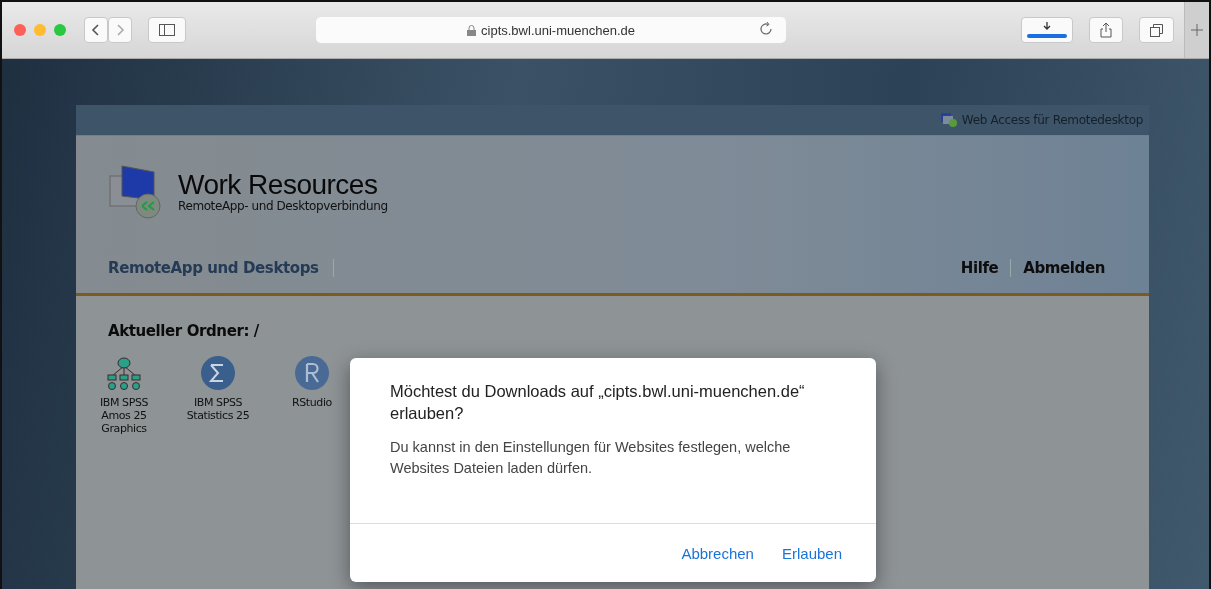 This screenshot has height=589, width=1211. I want to click on site-title: Work Resources, so click(278, 185).